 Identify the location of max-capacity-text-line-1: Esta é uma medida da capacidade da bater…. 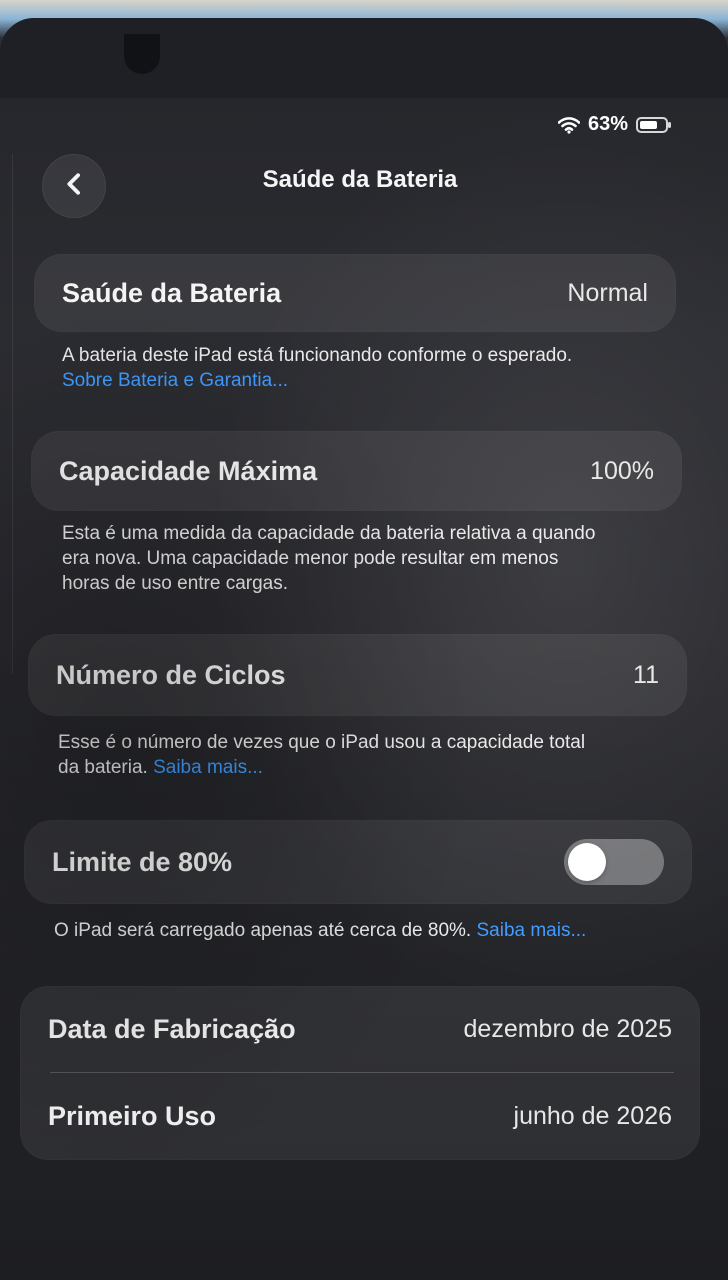
(329, 533).